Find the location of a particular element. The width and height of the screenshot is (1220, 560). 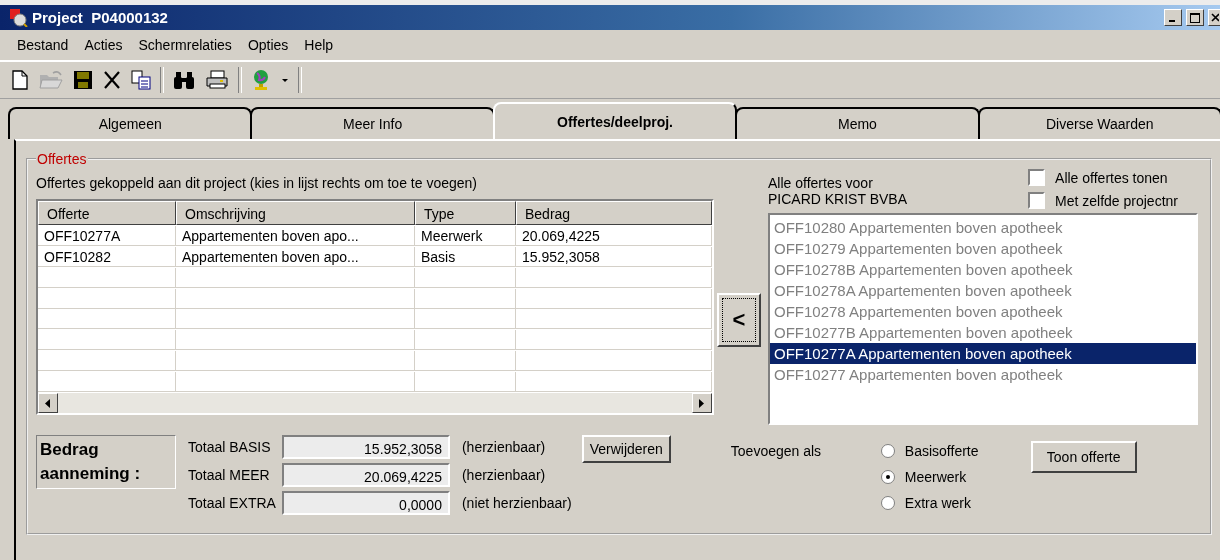

checkbox-label: Met zelfde projectnr is located at coordinates (1116, 200).